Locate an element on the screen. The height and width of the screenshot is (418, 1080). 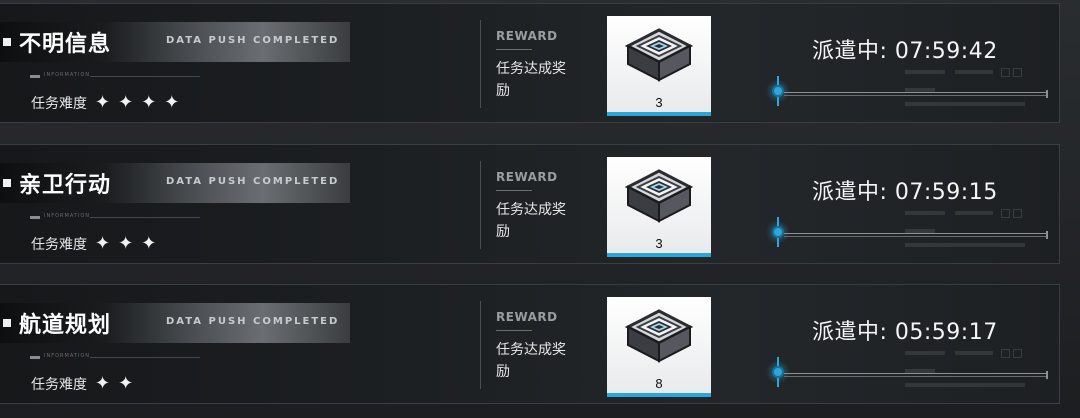
dispatch-timer: 派遣中: 07:59:42 is located at coordinates (905, 51).